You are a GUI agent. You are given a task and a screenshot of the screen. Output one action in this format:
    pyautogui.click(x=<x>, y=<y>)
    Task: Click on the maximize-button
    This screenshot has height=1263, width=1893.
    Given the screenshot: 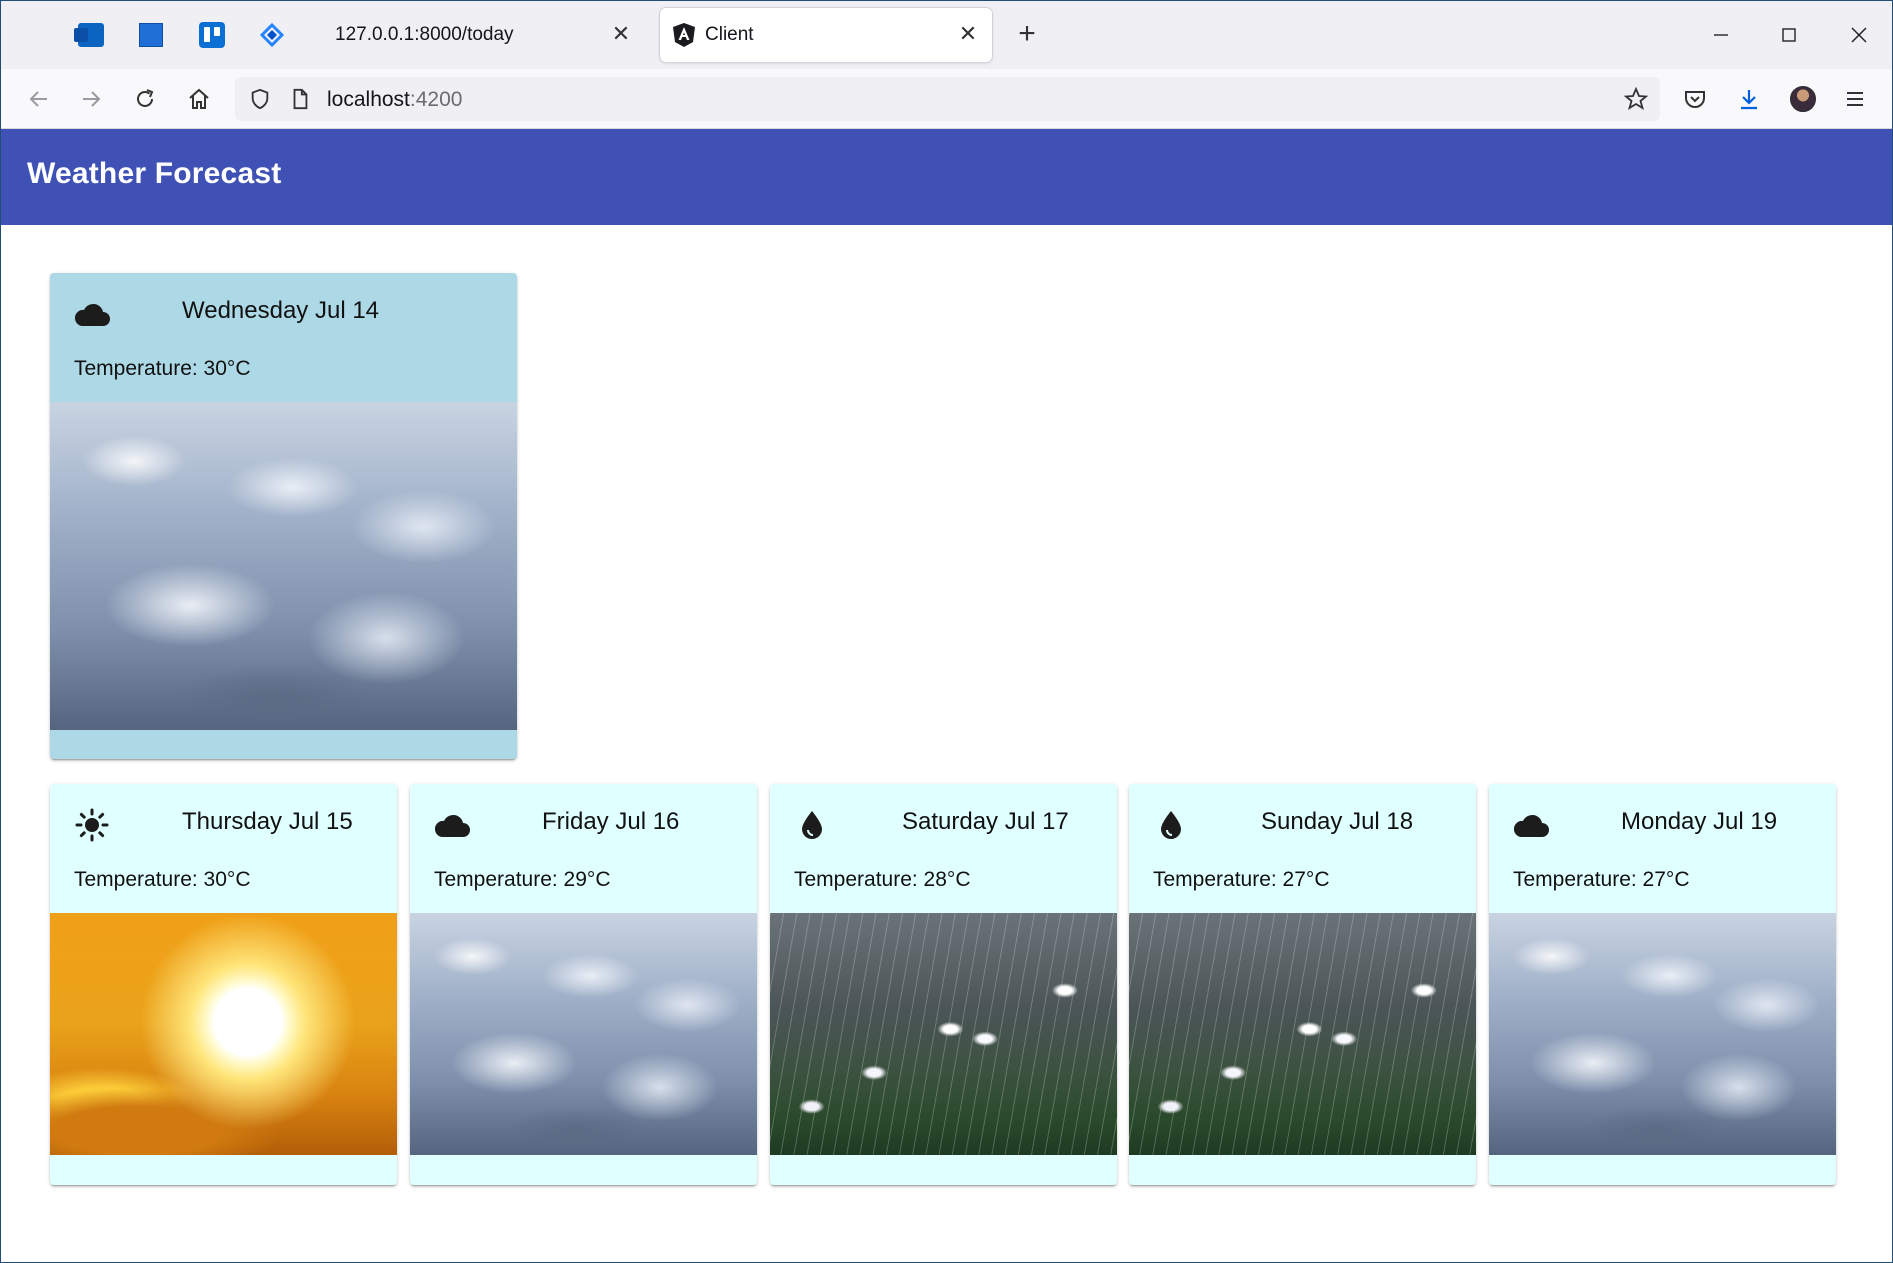 What is the action you would take?
    pyautogui.click(x=1789, y=35)
    